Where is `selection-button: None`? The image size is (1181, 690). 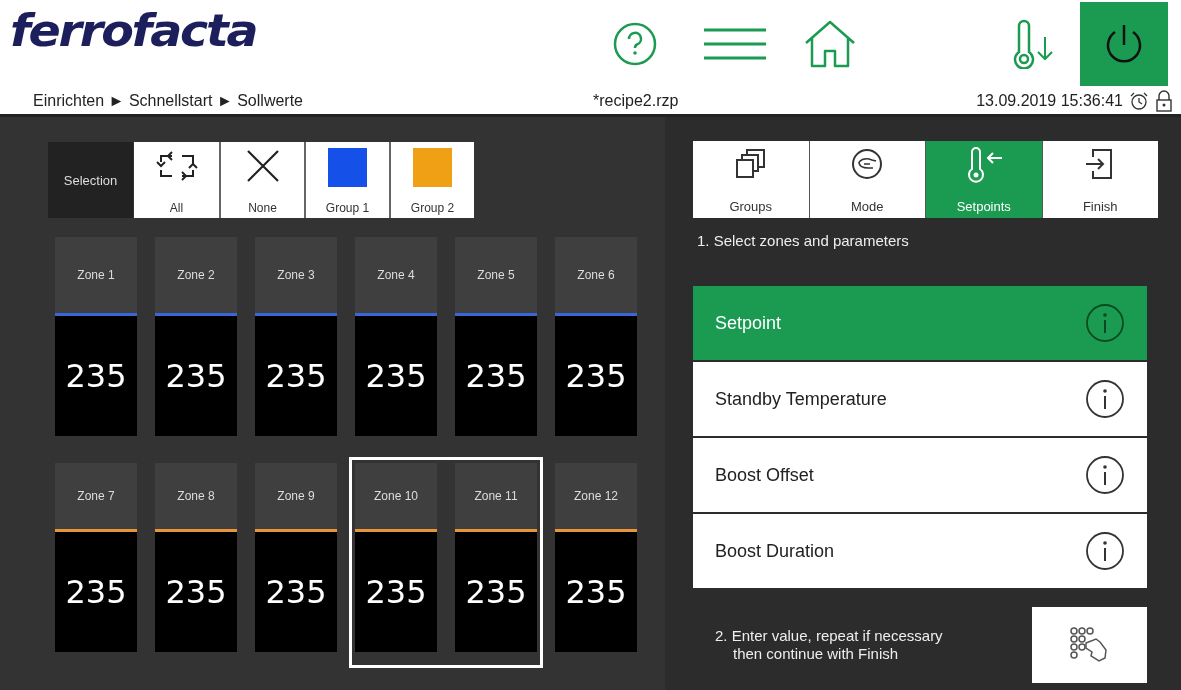
selection-button: None is located at coordinates (261, 180).